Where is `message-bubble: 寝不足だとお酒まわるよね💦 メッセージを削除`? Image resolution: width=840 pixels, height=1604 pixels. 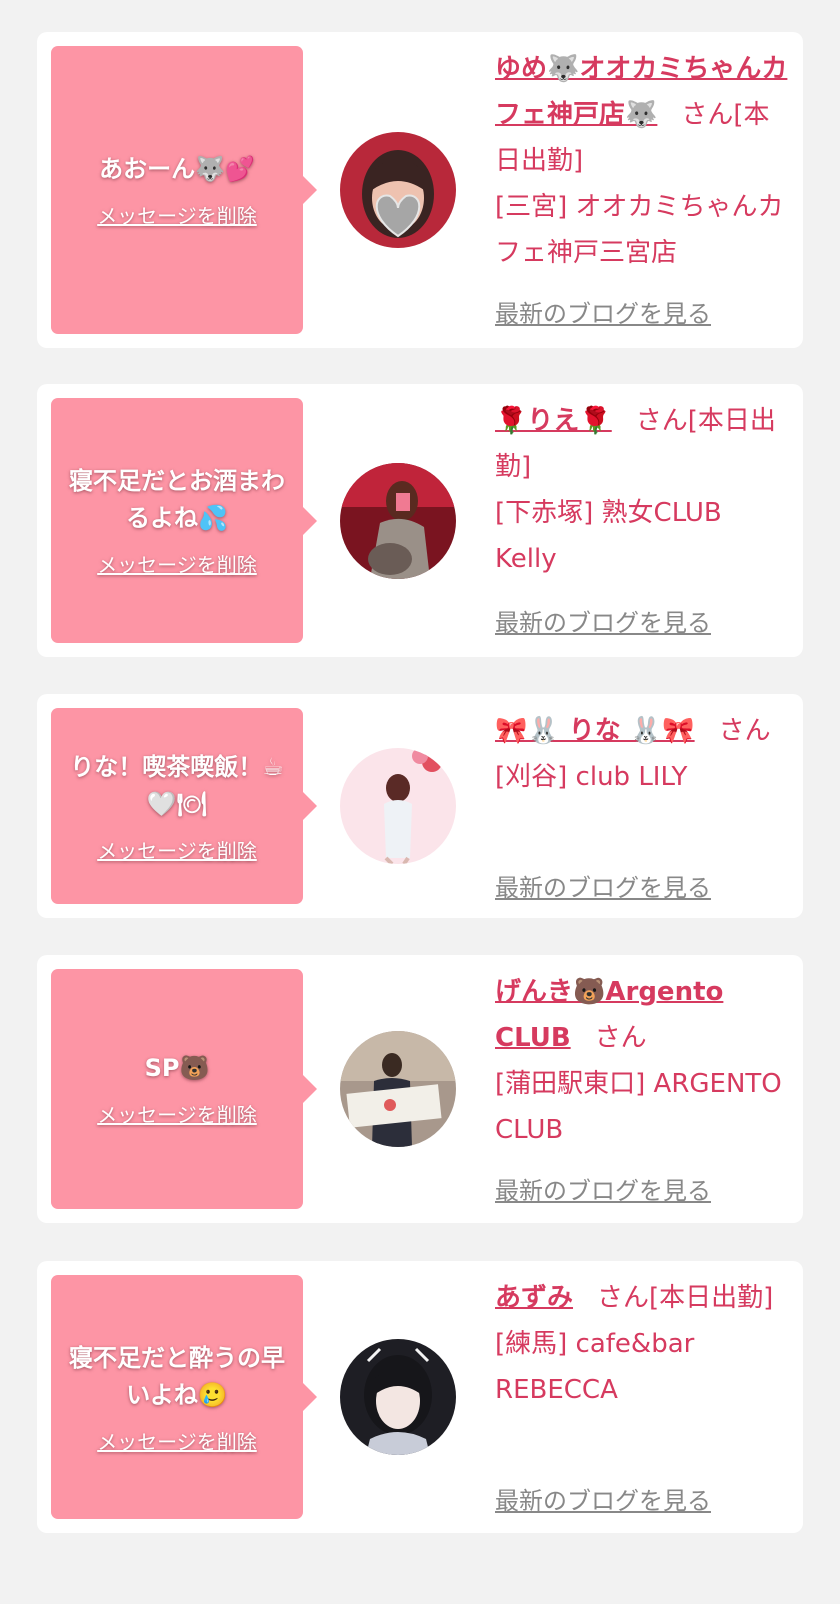
message-bubble: 寝不足だとお酒まわるよね💦 メッセージを削除 is located at coordinates (184, 520).